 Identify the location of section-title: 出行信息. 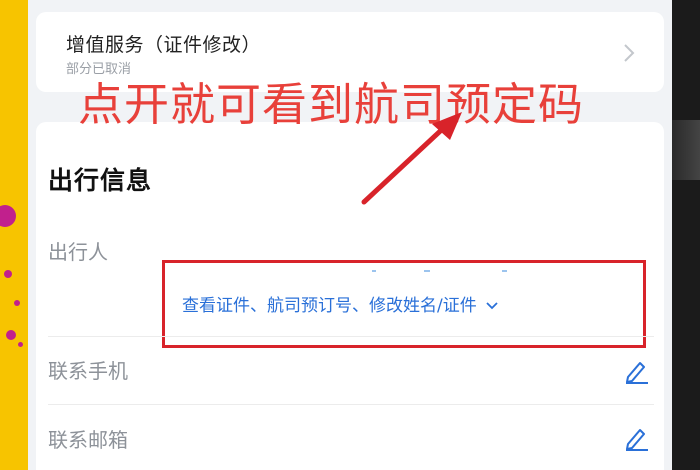
(100, 180).